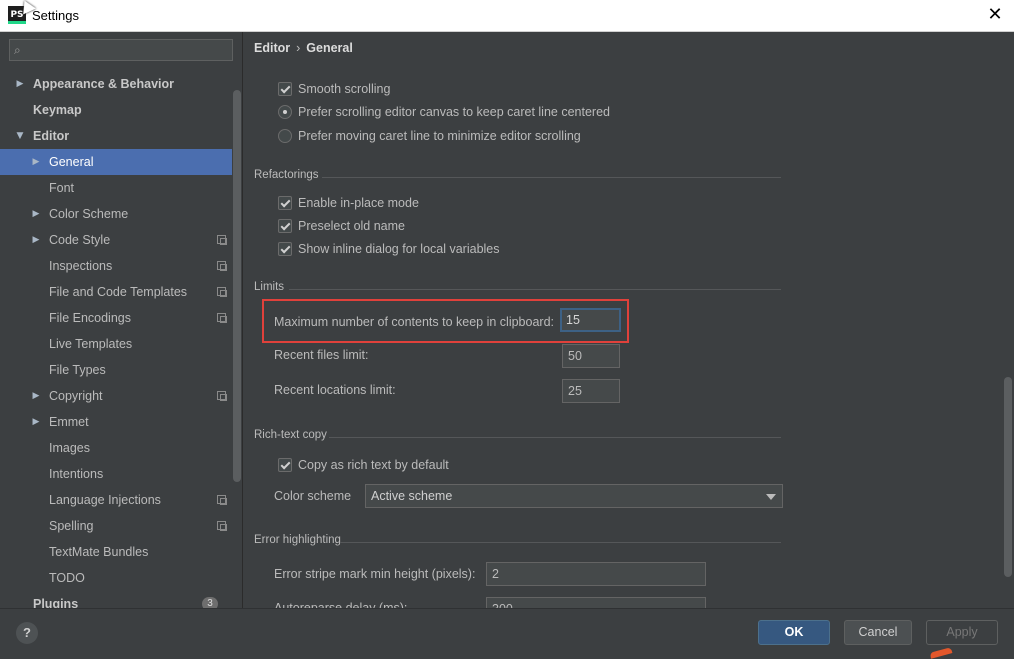 The height and width of the screenshot is (659, 1014). Describe the element at coordinates (62, 188) in the screenshot. I see `tree-item-label: Font` at that location.